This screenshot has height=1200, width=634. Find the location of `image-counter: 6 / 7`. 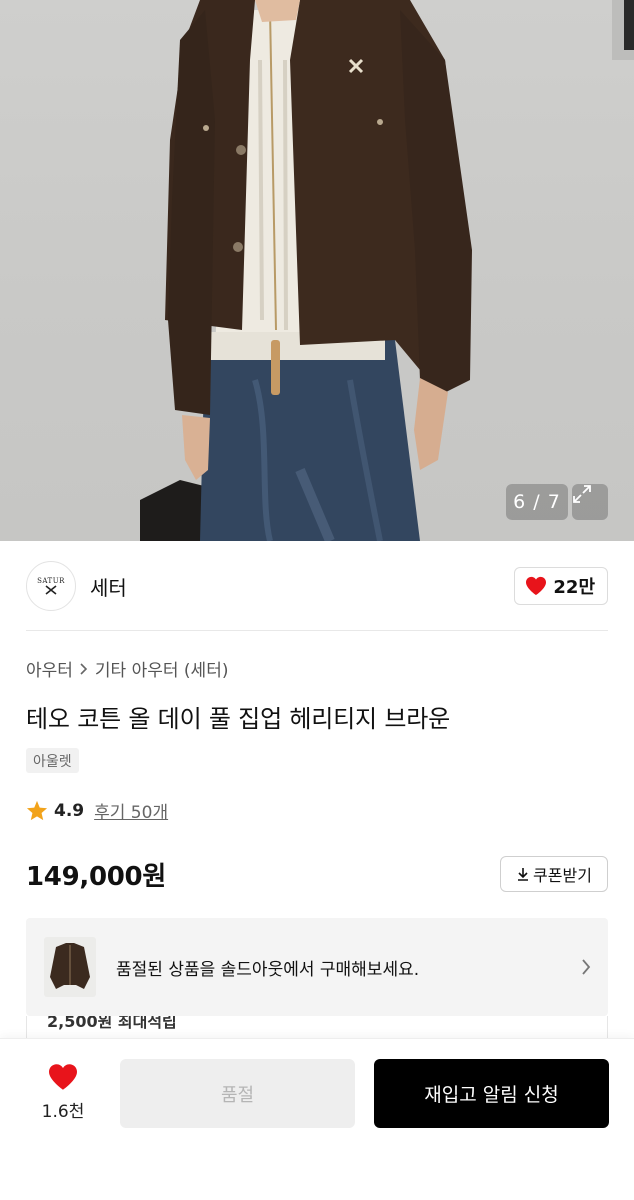

image-counter: 6 / 7 is located at coordinates (537, 502).